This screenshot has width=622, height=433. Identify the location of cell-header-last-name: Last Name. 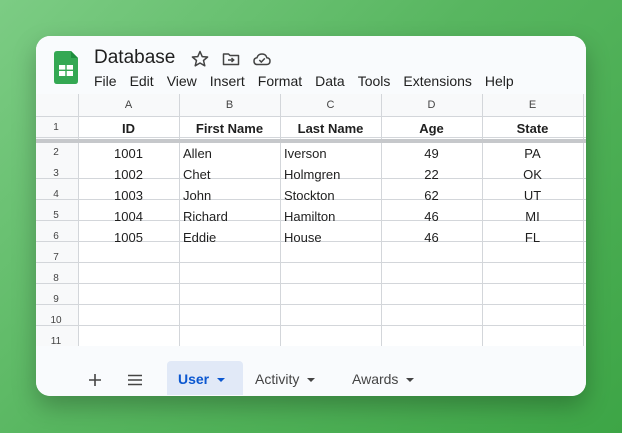
(330, 128).